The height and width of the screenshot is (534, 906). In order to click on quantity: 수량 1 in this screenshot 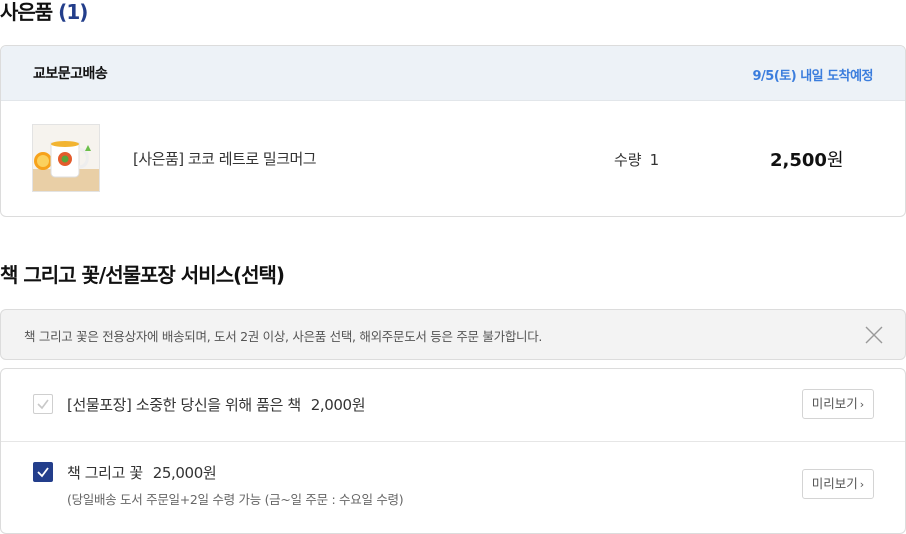, I will do `click(636, 159)`.